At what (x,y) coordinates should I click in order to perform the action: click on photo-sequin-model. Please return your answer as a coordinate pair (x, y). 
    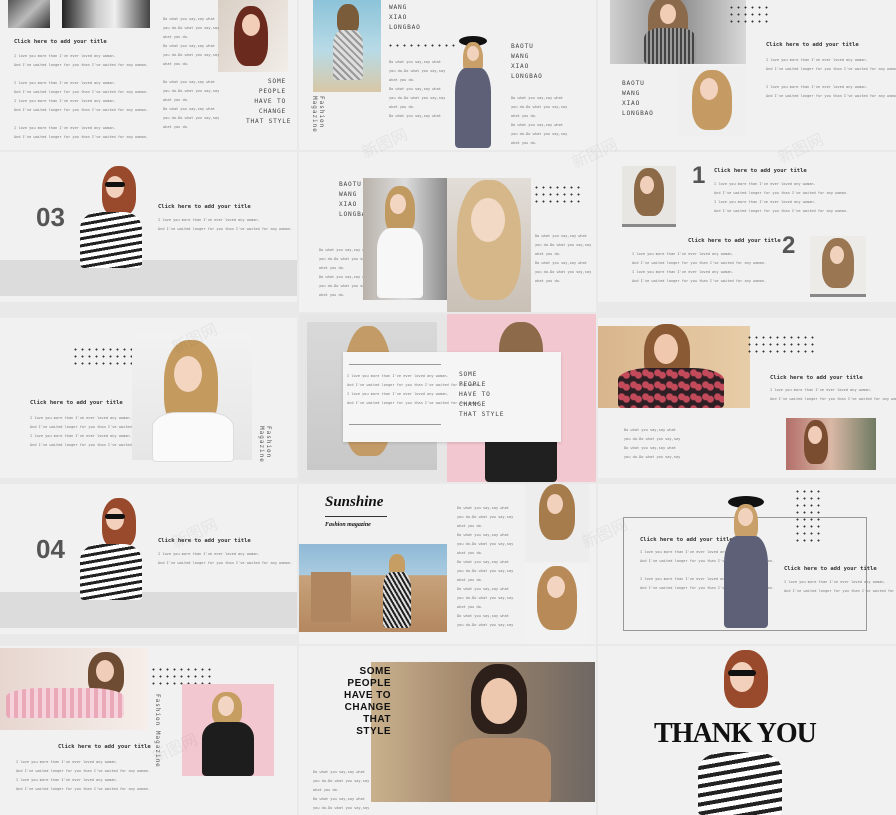
    Looking at the image, I should click on (678, 32).